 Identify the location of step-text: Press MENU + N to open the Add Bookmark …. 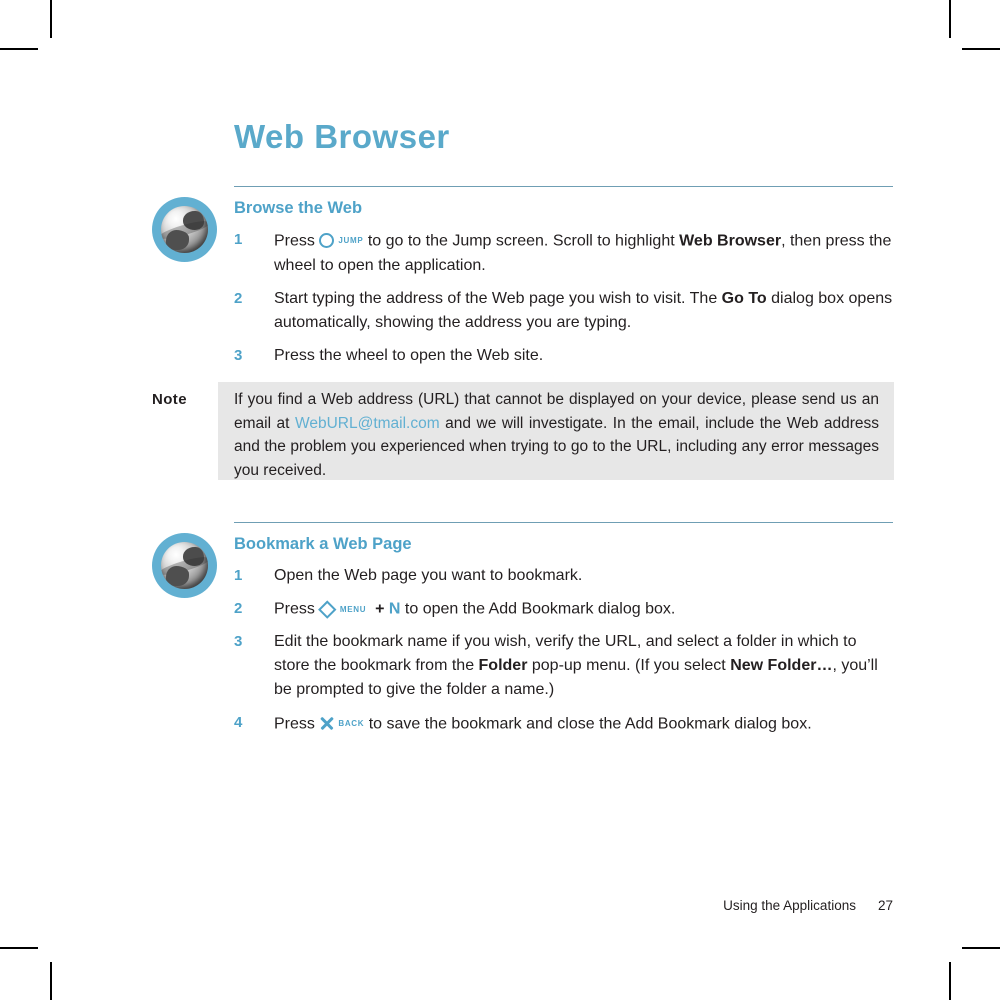
(583, 609).